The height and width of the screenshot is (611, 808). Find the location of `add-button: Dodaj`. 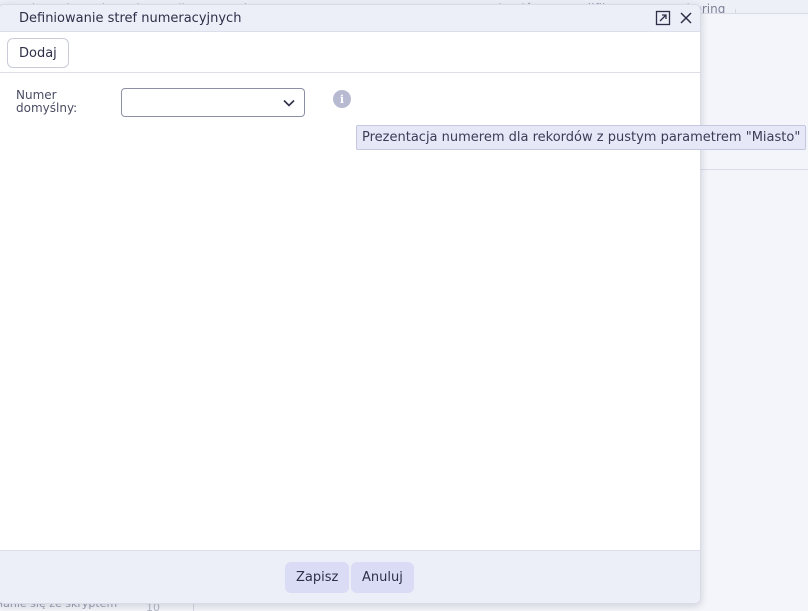

add-button: Dodaj is located at coordinates (38, 53).